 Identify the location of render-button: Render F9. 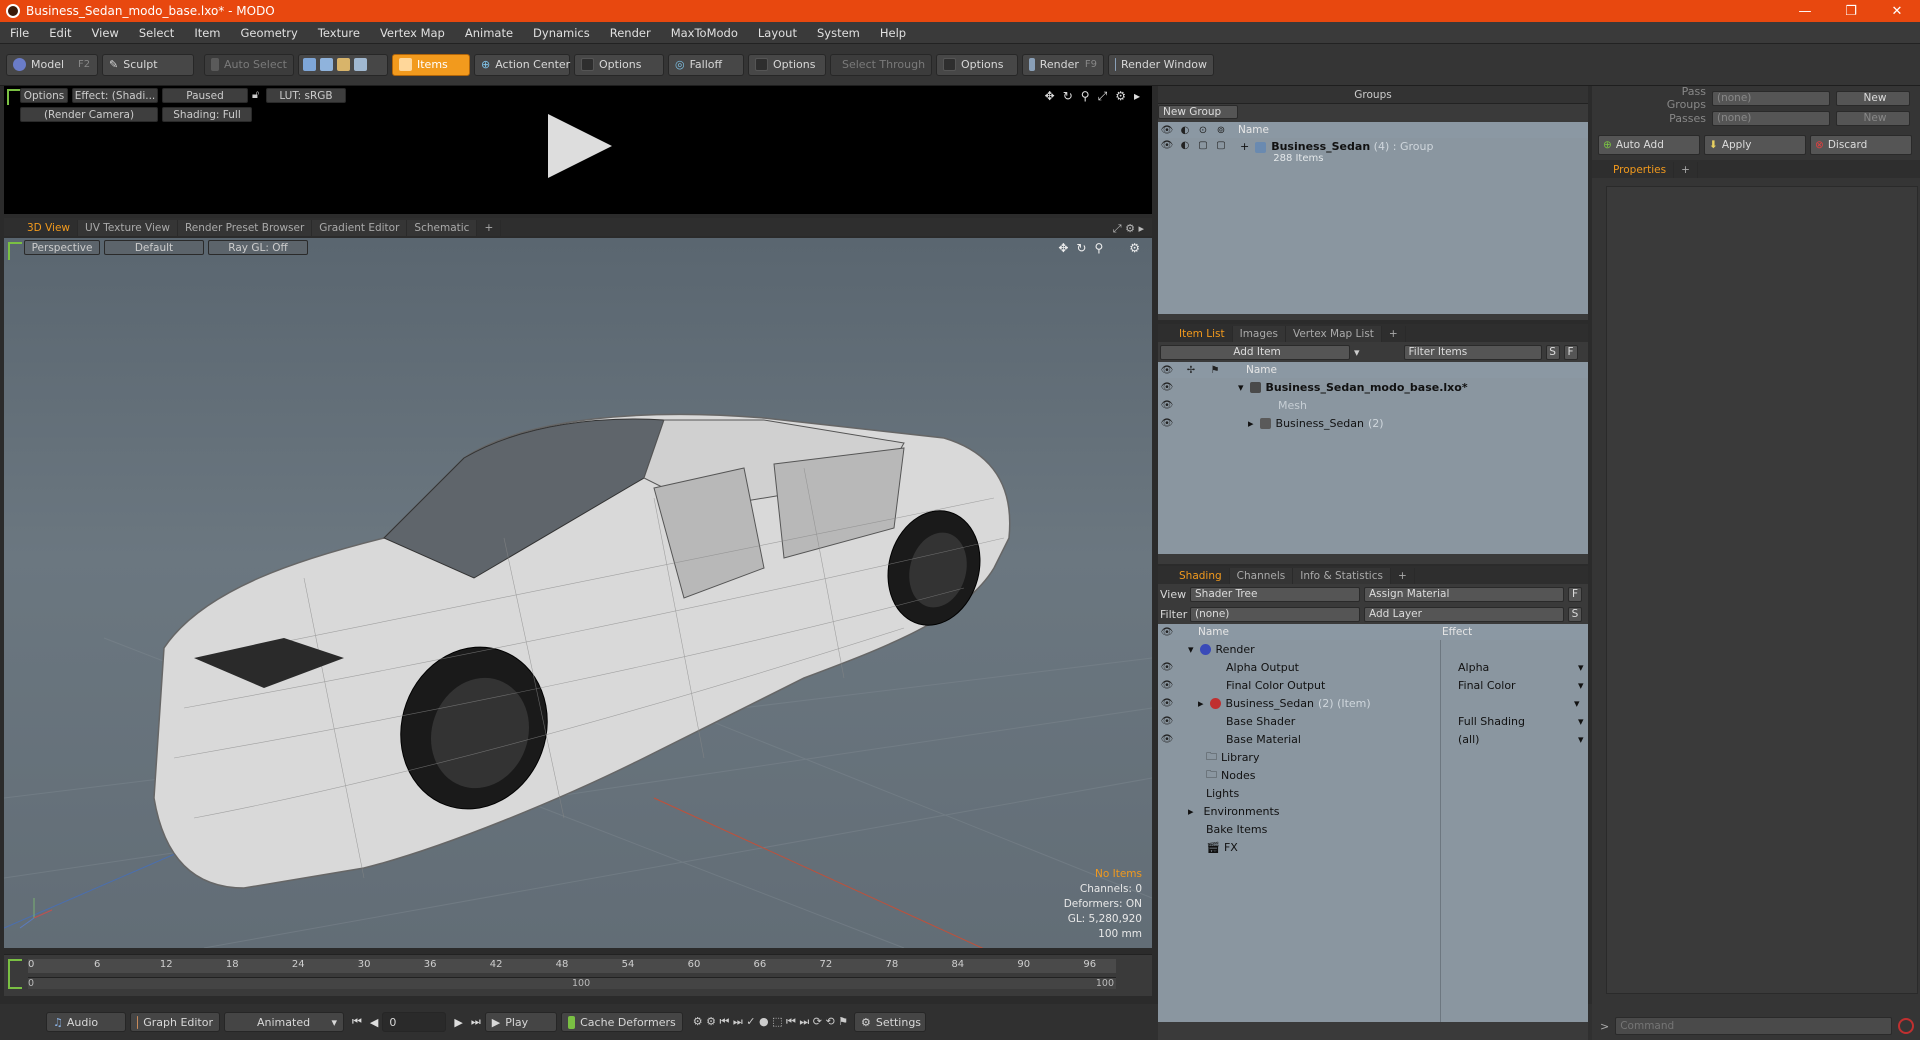
(1063, 64).